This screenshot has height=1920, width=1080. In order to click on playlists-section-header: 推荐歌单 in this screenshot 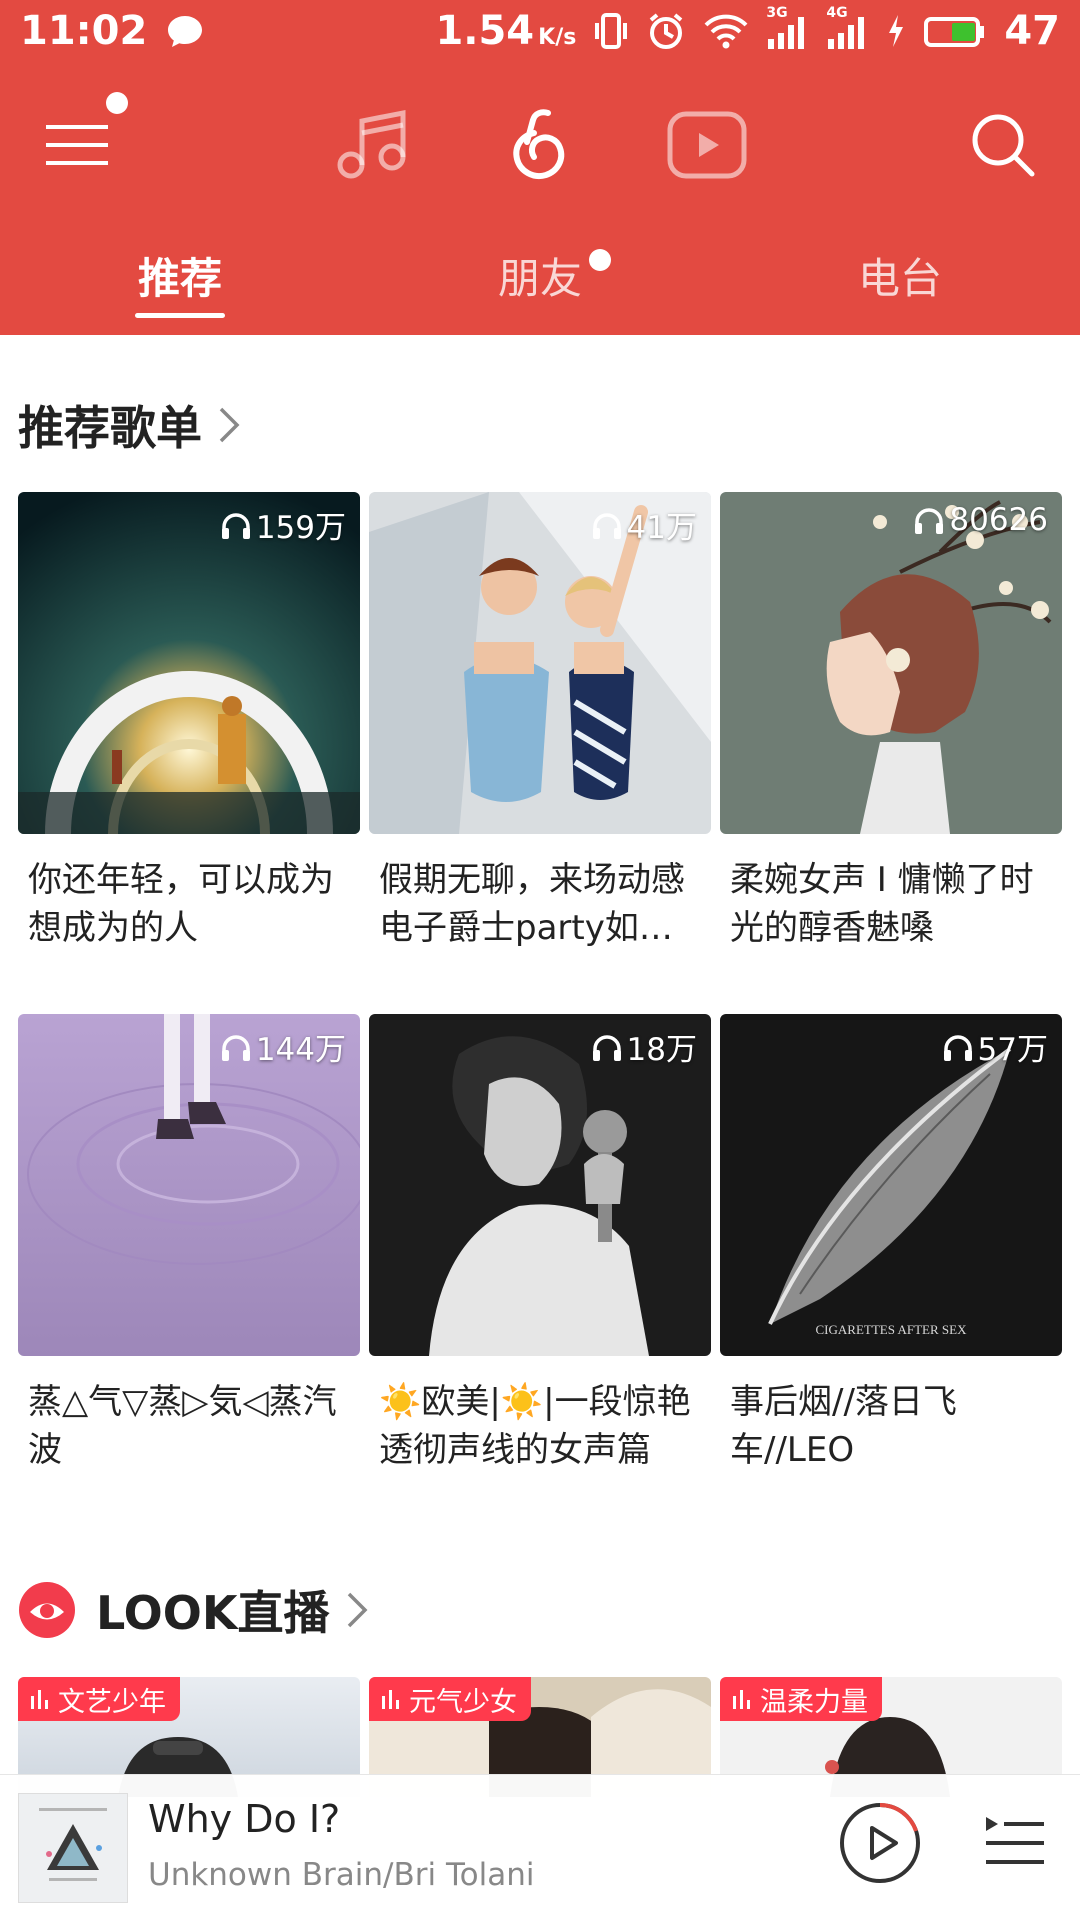, I will do `click(130, 425)`.